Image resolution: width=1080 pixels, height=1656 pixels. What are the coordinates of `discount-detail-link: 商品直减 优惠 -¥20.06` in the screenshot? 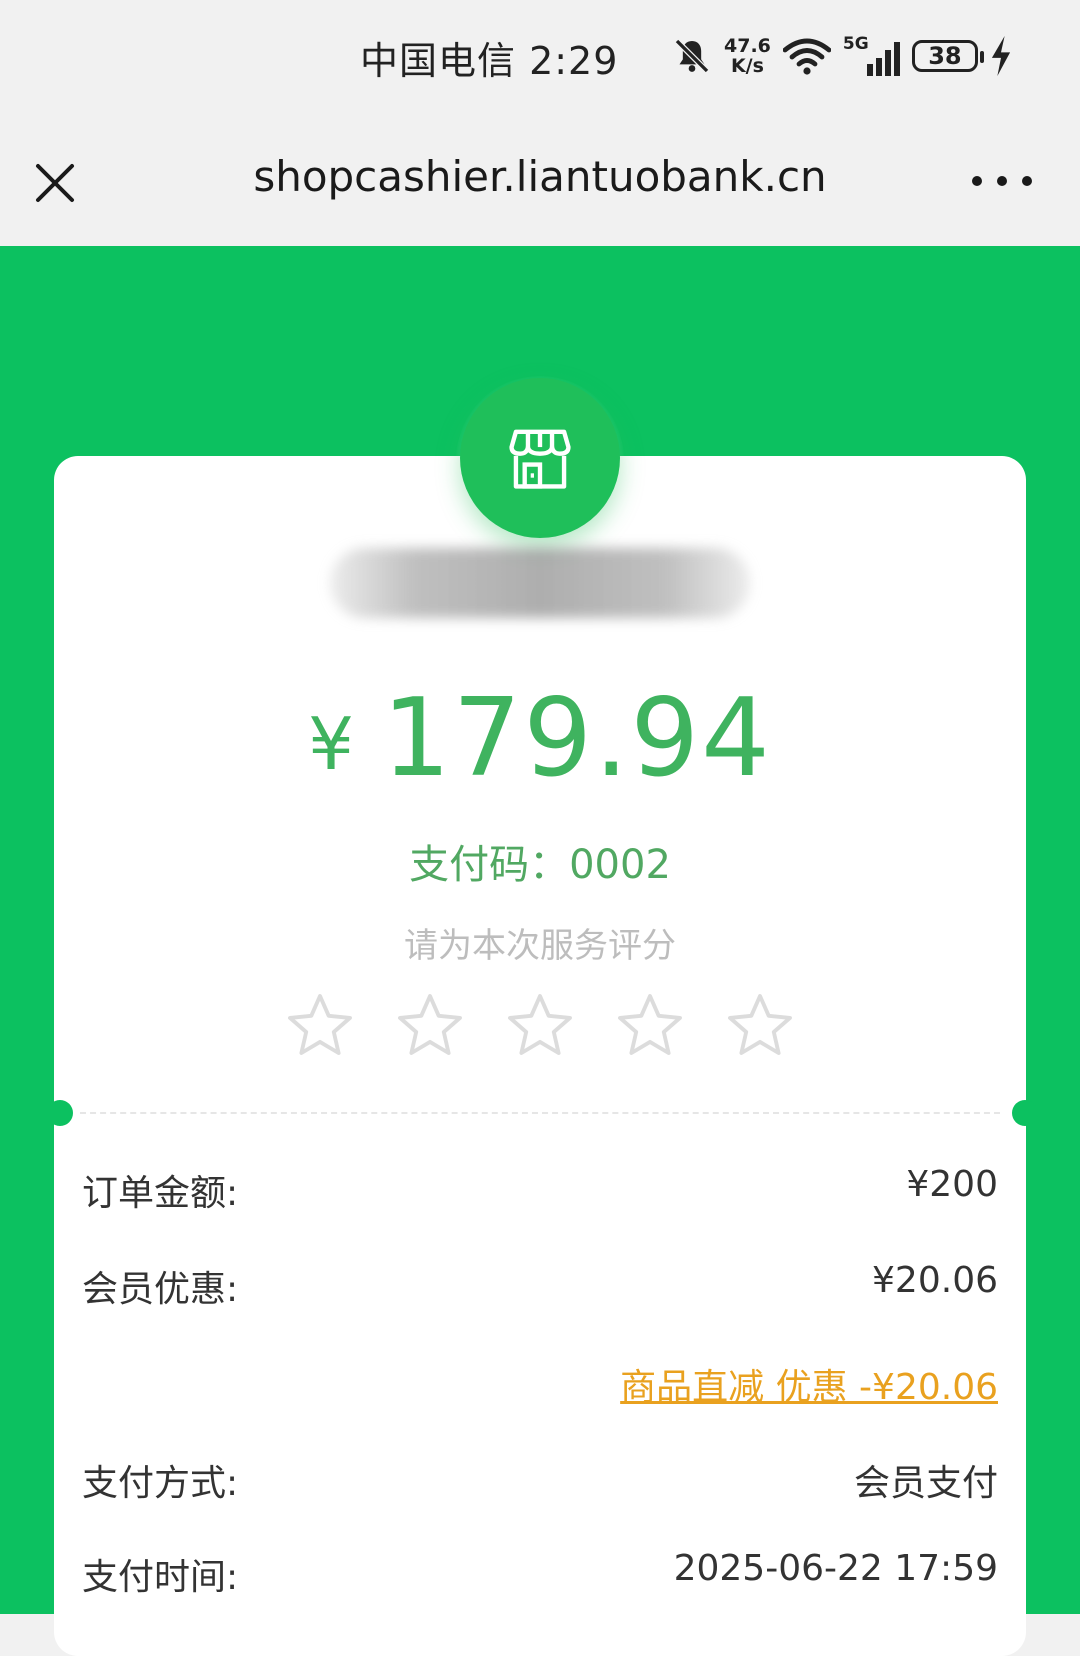 It's located at (809, 1384).